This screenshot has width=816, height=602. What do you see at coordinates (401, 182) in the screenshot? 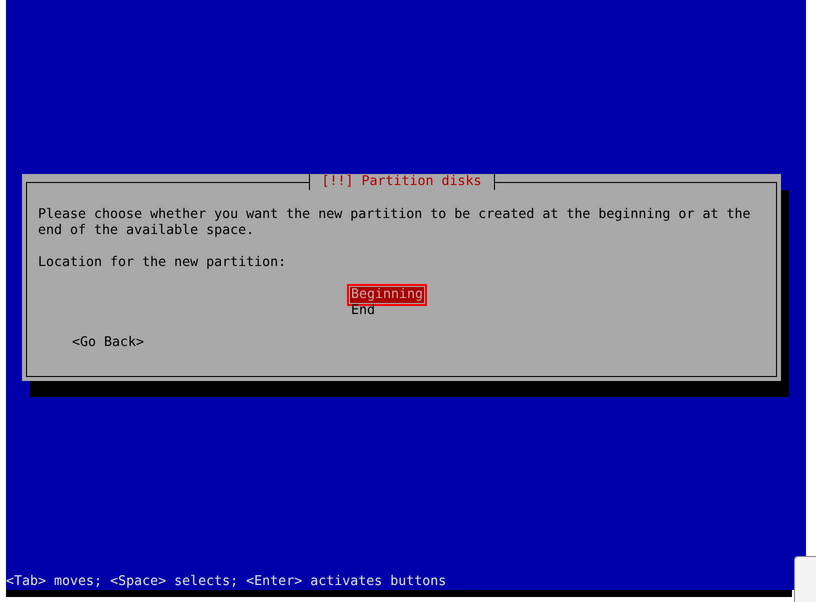
I see `dialog-title: [!!] Partition disks` at bounding box center [401, 182].